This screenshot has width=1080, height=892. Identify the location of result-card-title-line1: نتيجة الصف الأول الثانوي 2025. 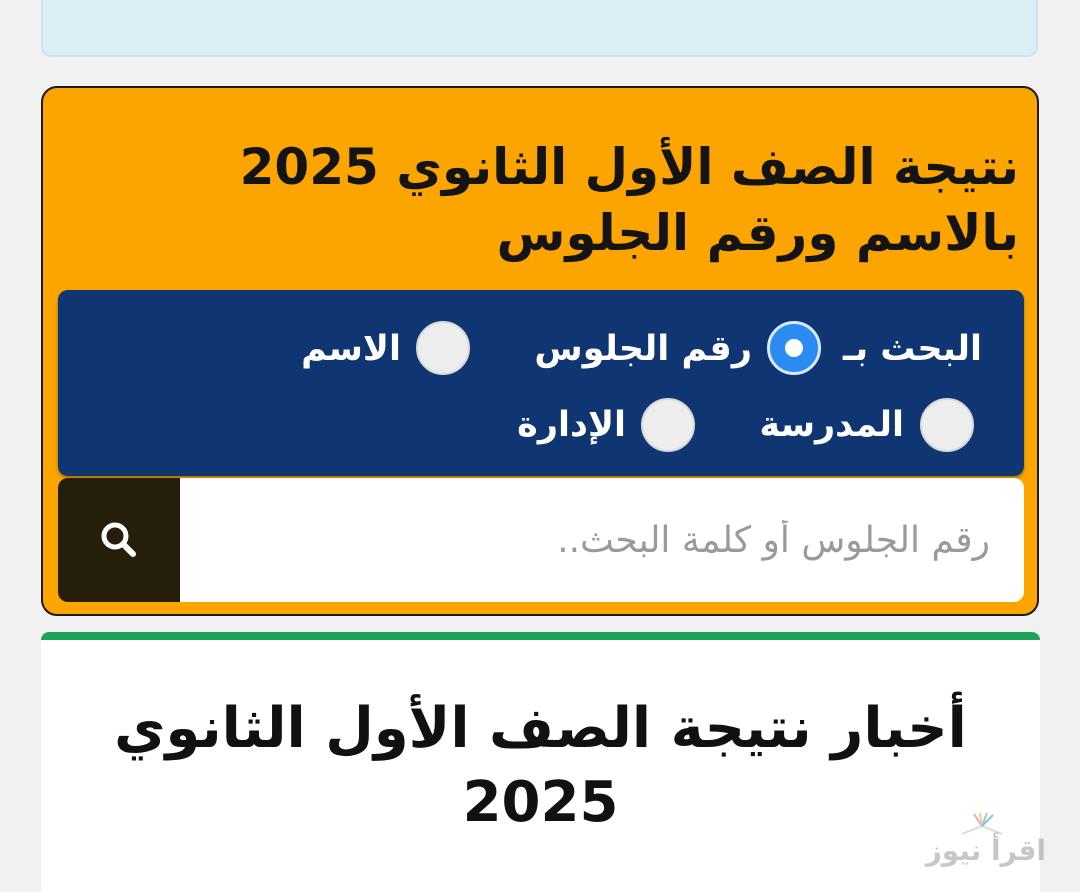
(629, 167).